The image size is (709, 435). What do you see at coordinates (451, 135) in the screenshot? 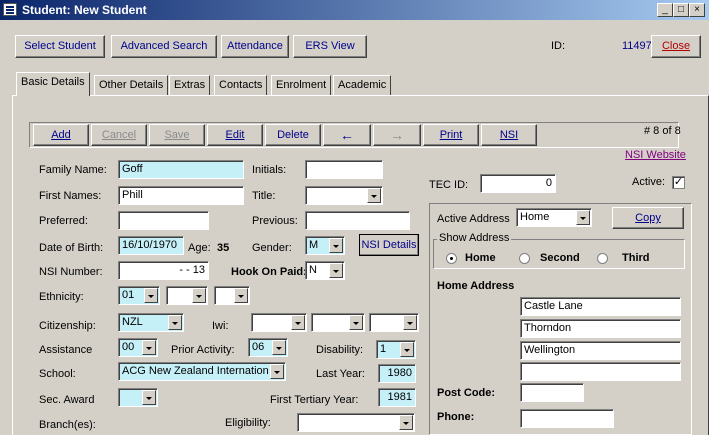
I see `print-button: Print` at bounding box center [451, 135].